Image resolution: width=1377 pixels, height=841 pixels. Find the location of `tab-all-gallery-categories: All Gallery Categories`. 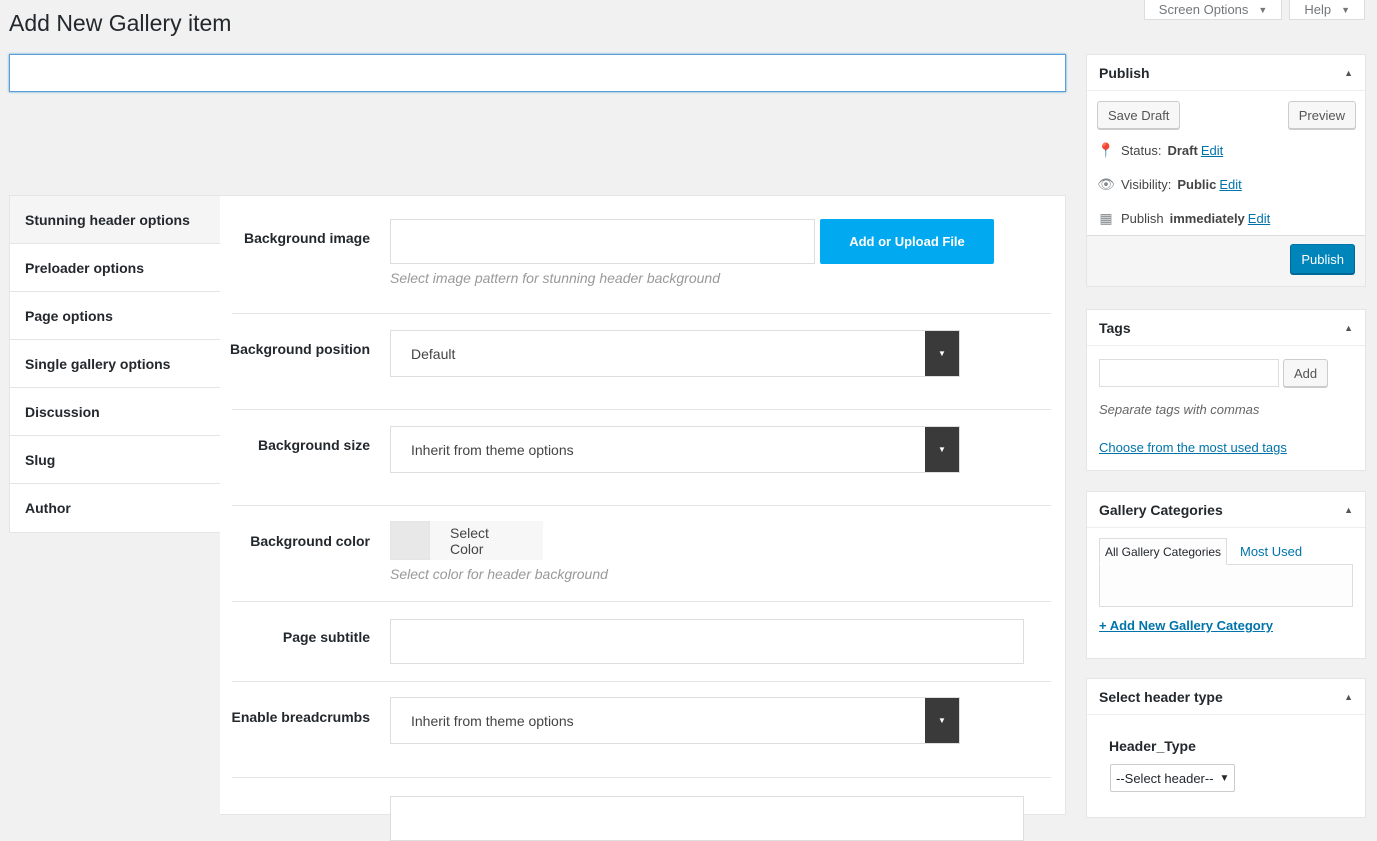

tab-all-gallery-categories: All Gallery Categories is located at coordinates (1163, 551).